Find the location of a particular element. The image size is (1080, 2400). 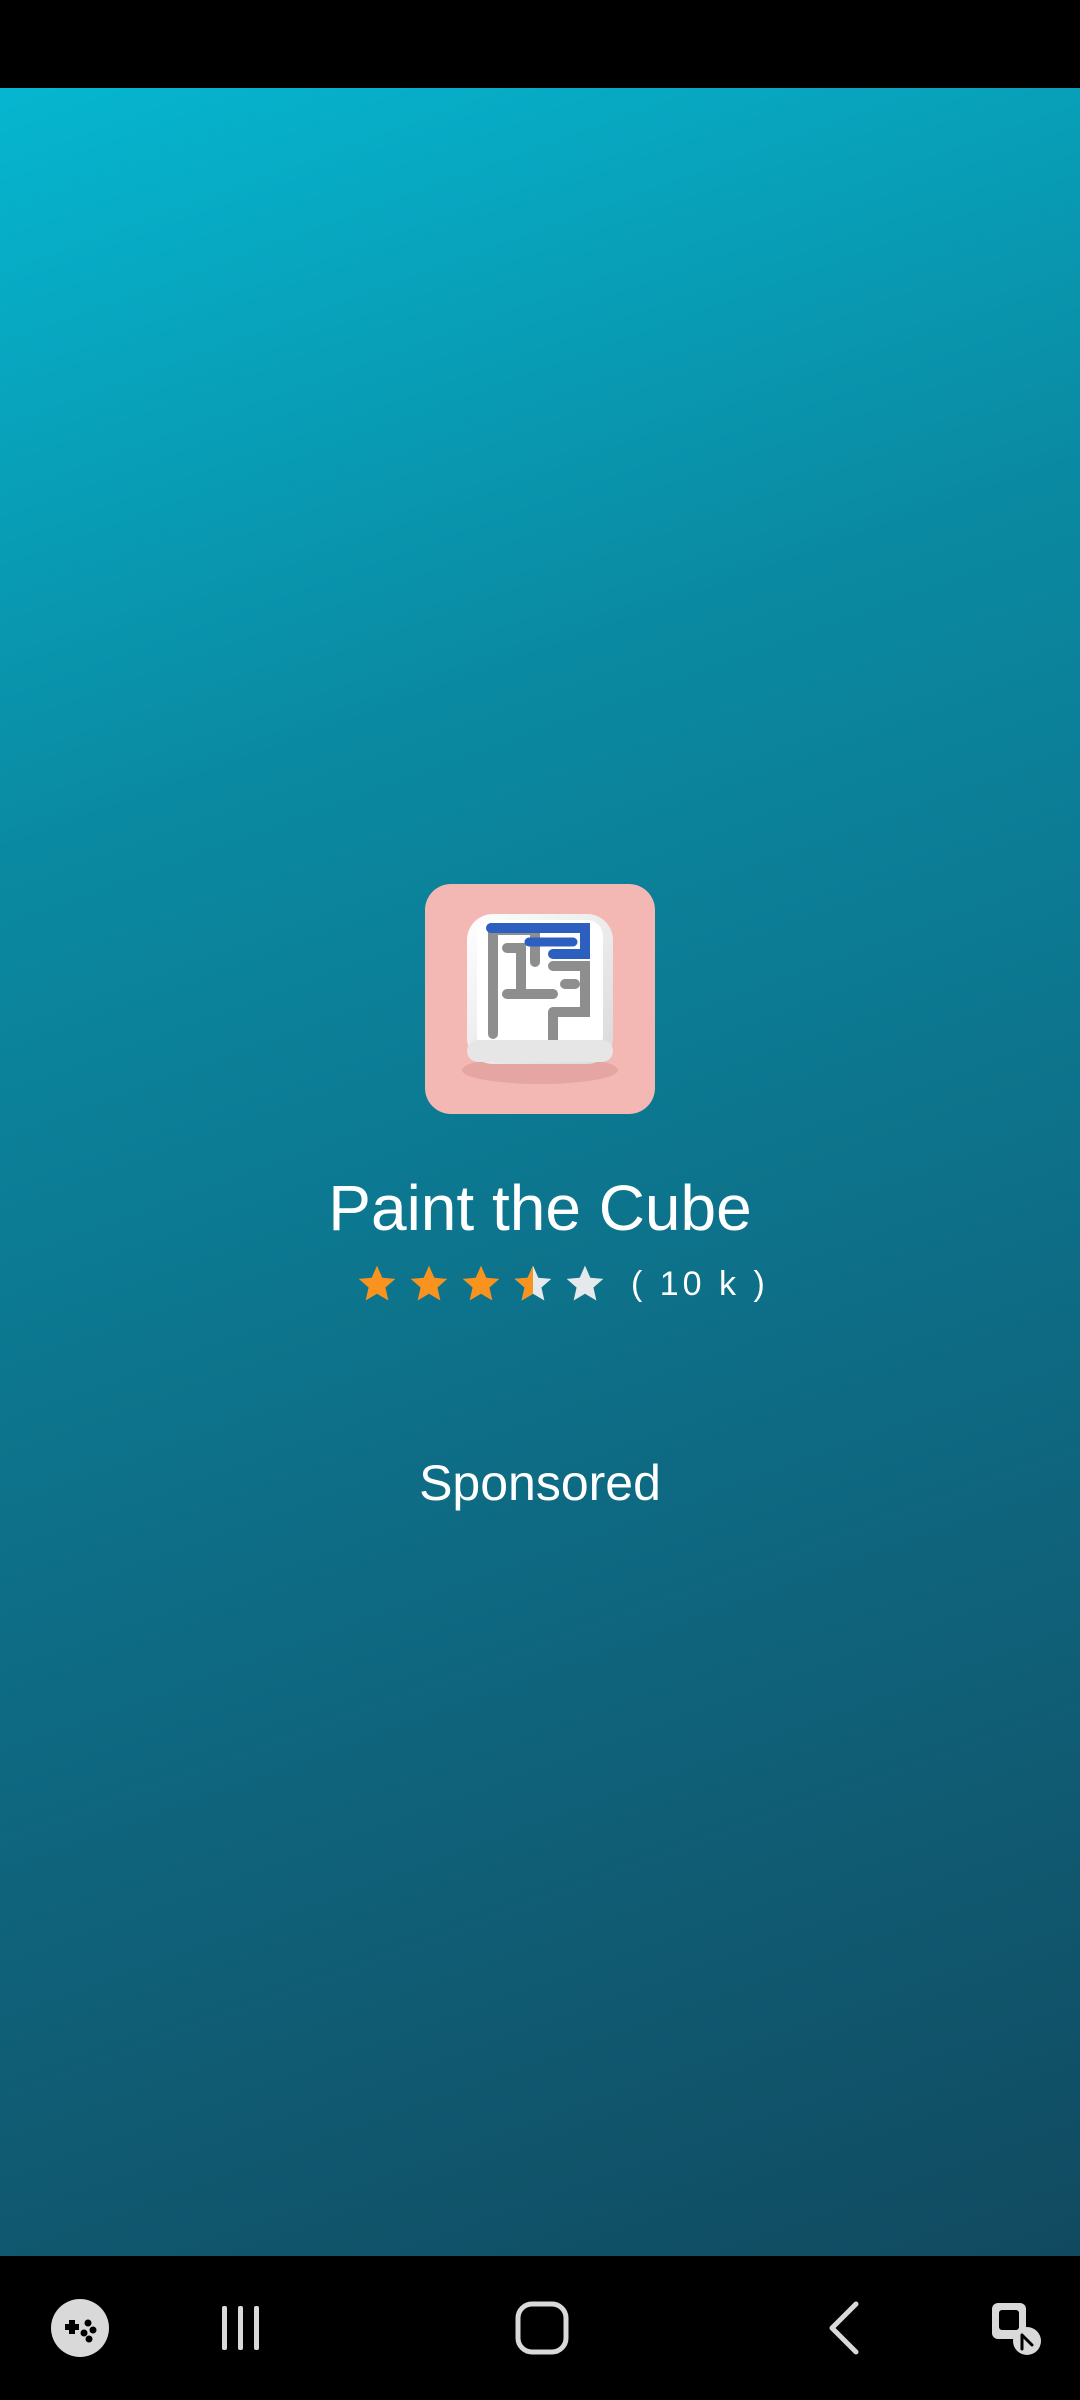

game-launcher-button is located at coordinates (80, 2328).